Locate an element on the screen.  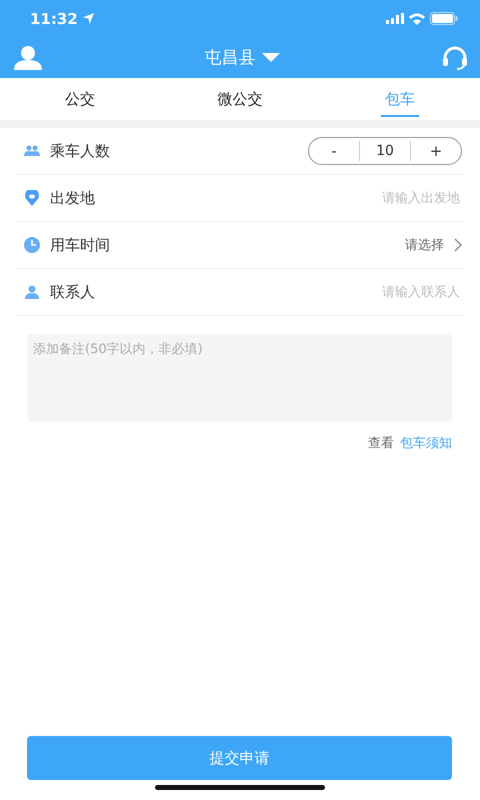
notice-prefix: 查看 is located at coordinates (381, 443).